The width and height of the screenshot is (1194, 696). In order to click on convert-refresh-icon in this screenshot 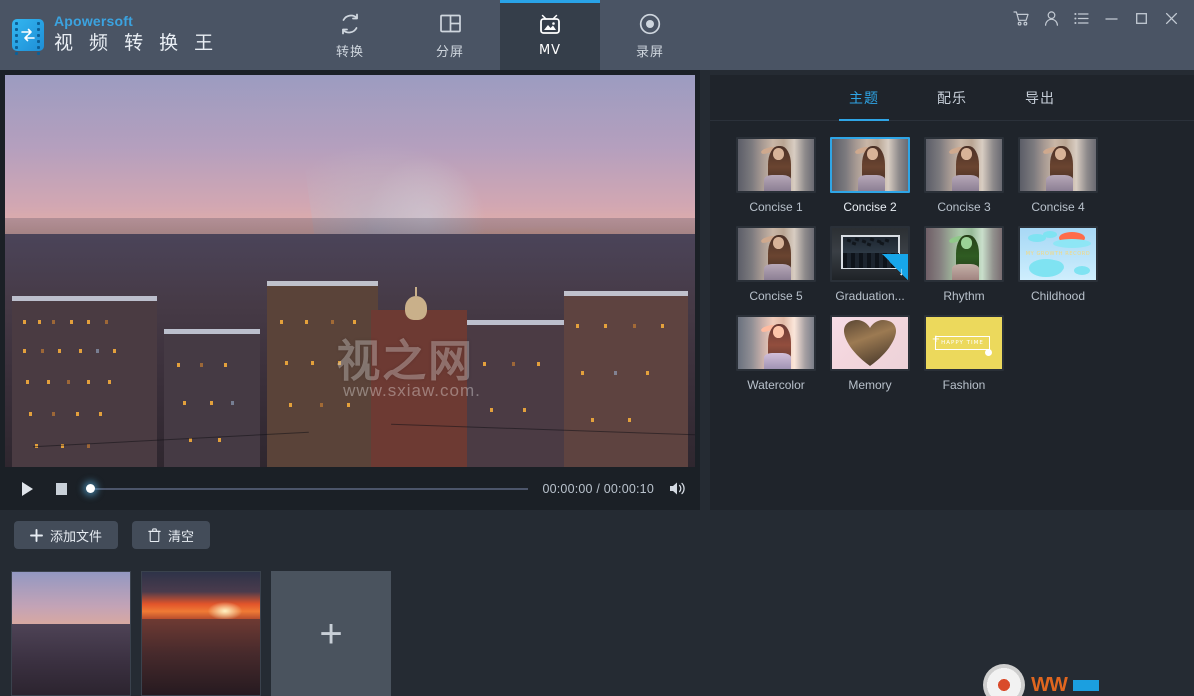, I will do `click(350, 24)`.